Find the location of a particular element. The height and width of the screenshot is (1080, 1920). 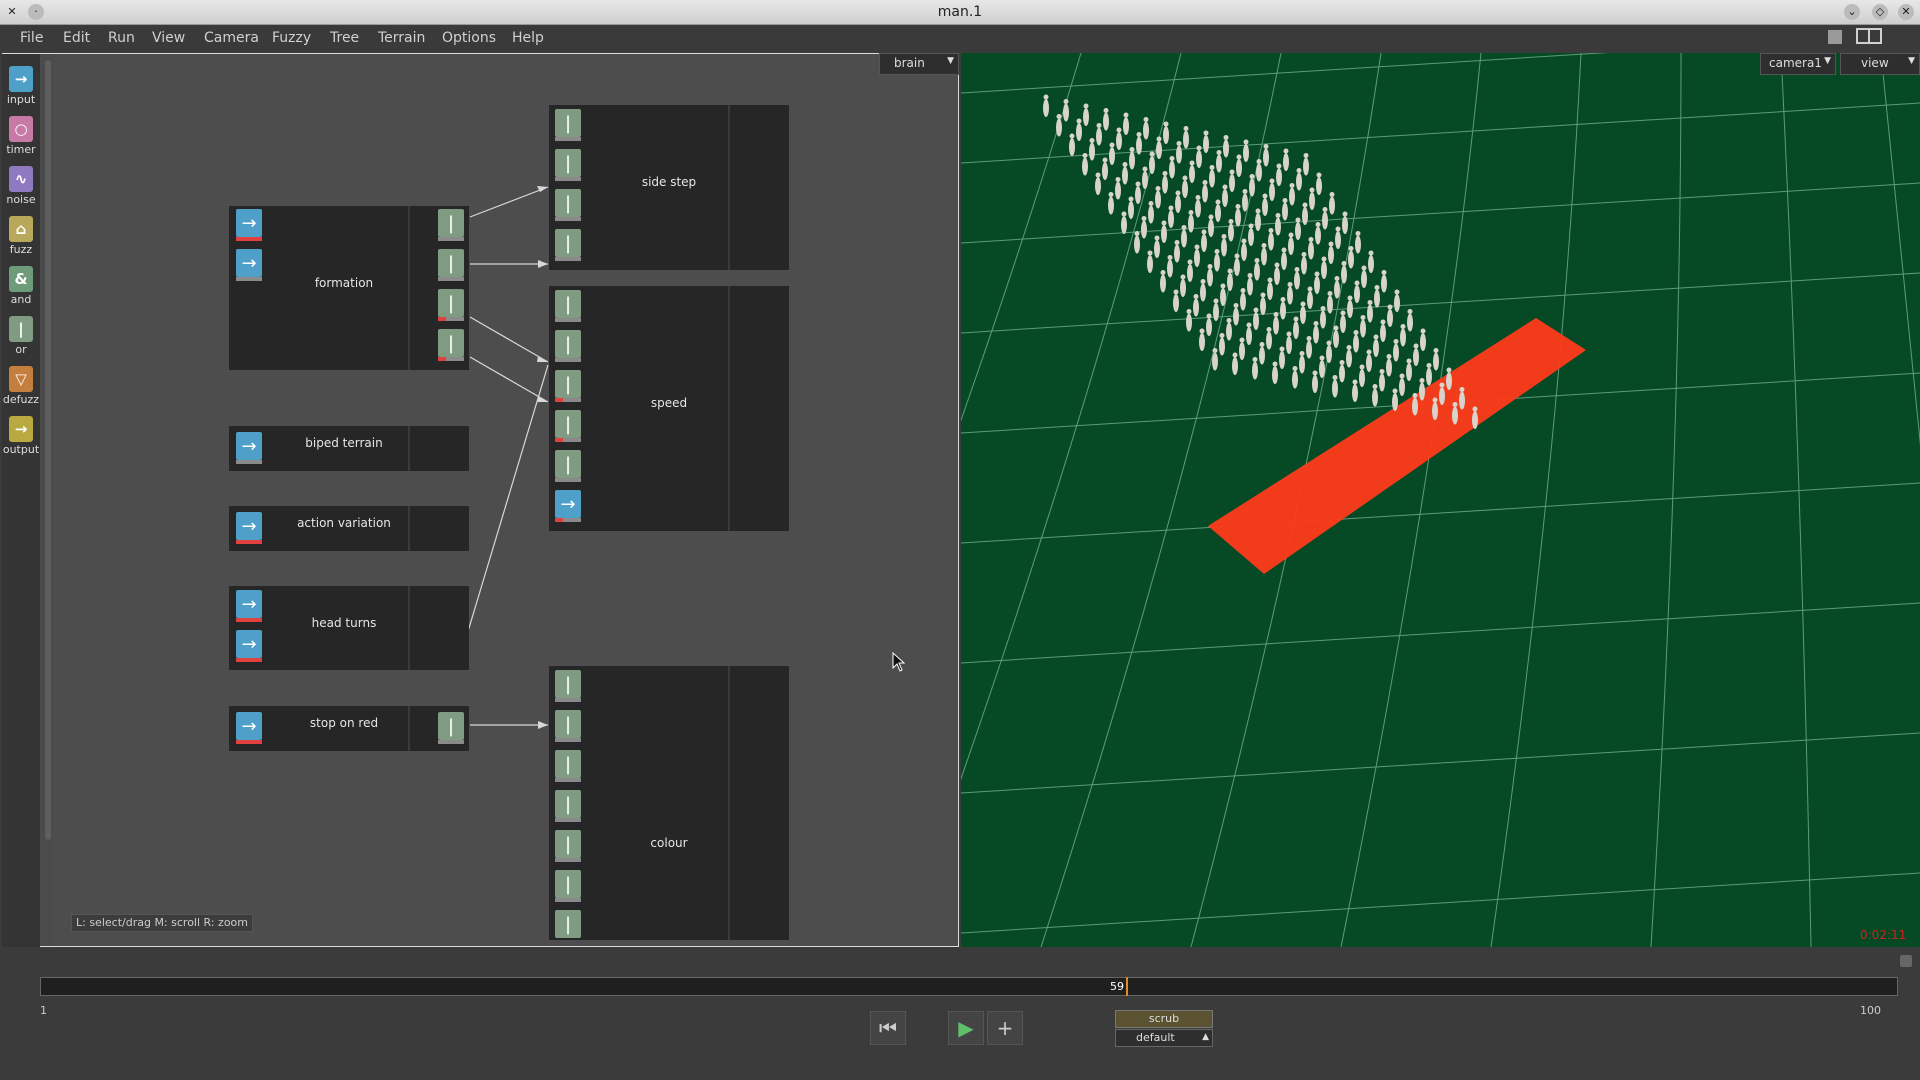

timeline-track is located at coordinates (969, 986).